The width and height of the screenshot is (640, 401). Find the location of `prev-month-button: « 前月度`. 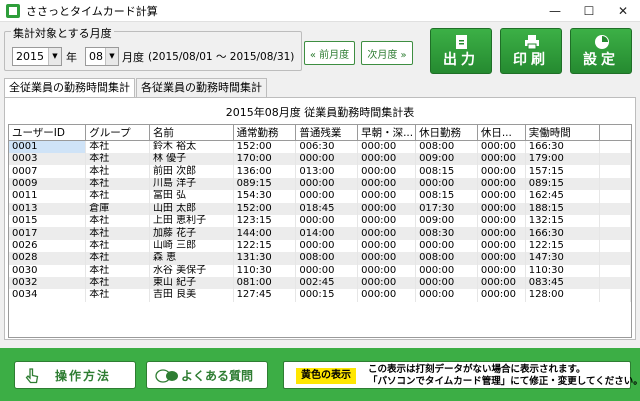

prev-month-button: « 前月度 is located at coordinates (329, 53).